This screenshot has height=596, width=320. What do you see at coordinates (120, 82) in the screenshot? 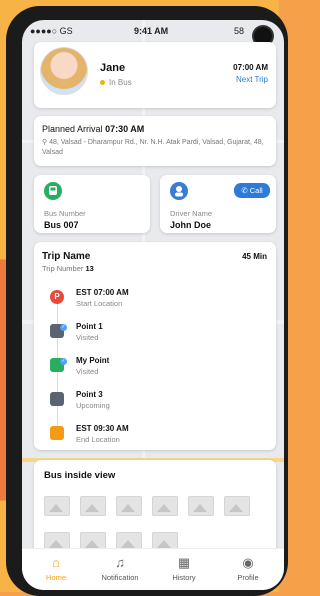
I see `status-text: In Bus` at bounding box center [120, 82].